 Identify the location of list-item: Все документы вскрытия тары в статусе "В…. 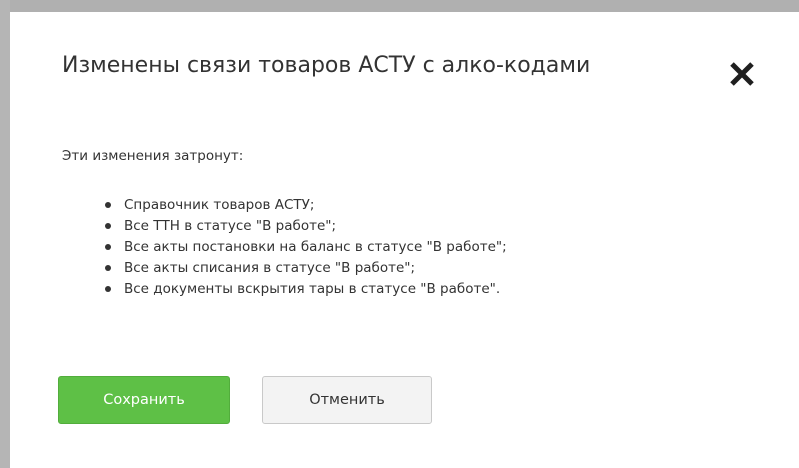
(306, 289).